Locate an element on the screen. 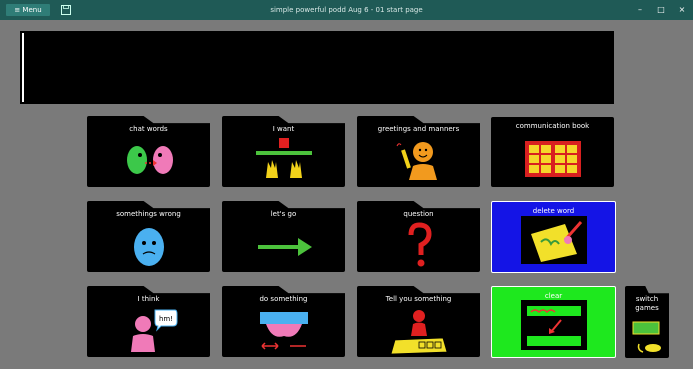 The height and width of the screenshot is (369, 693). tile-label: chat words is located at coordinates (148, 129).